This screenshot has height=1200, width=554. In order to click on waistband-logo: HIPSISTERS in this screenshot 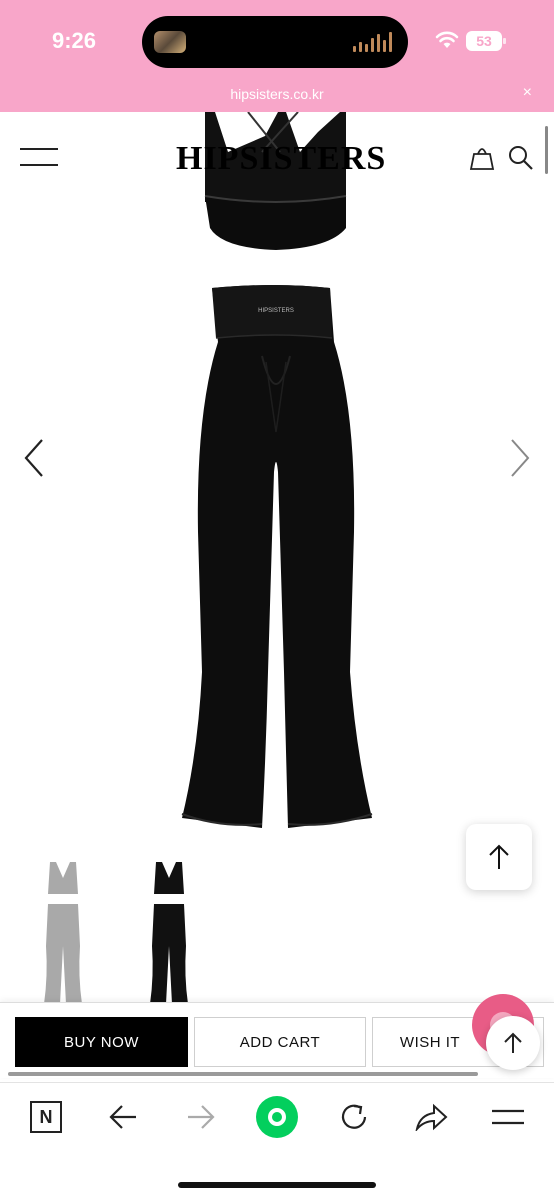, I will do `click(276, 311)`.